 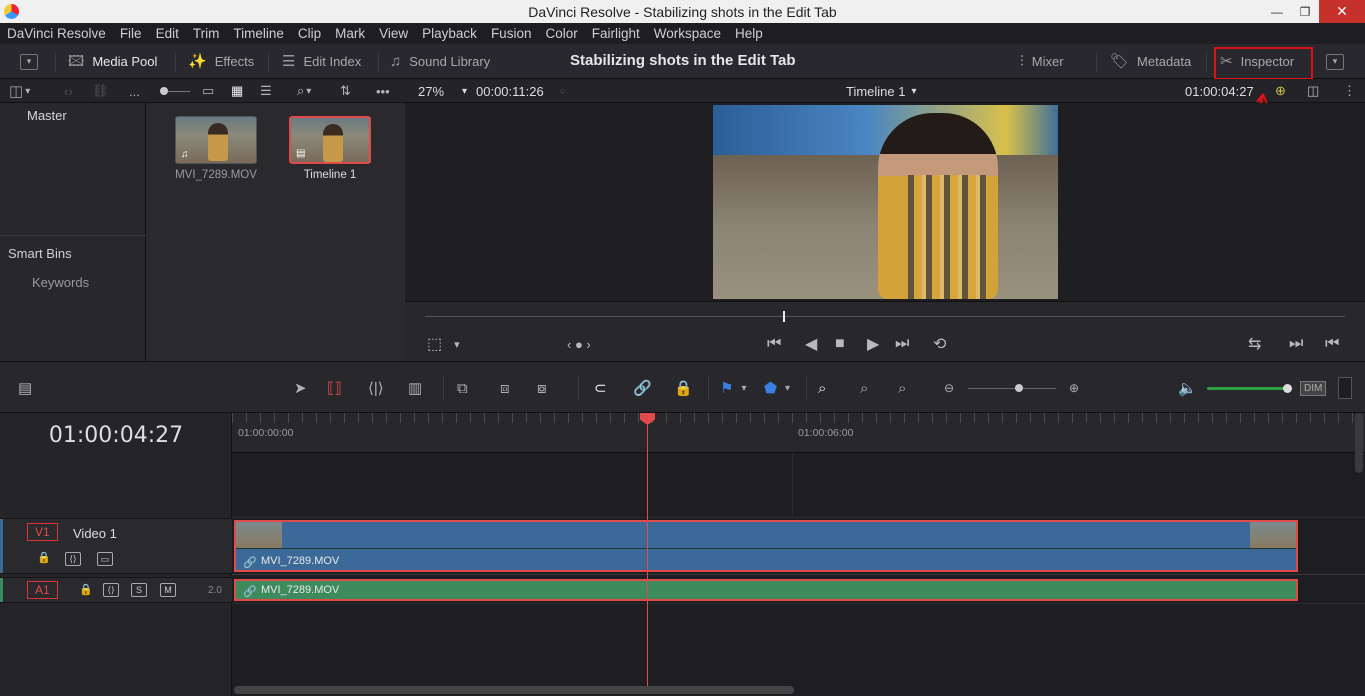 What do you see at coordinates (511, 33) in the screenshot?
I see `menu-fusion: Fusion` at bounding box center [511, 33].